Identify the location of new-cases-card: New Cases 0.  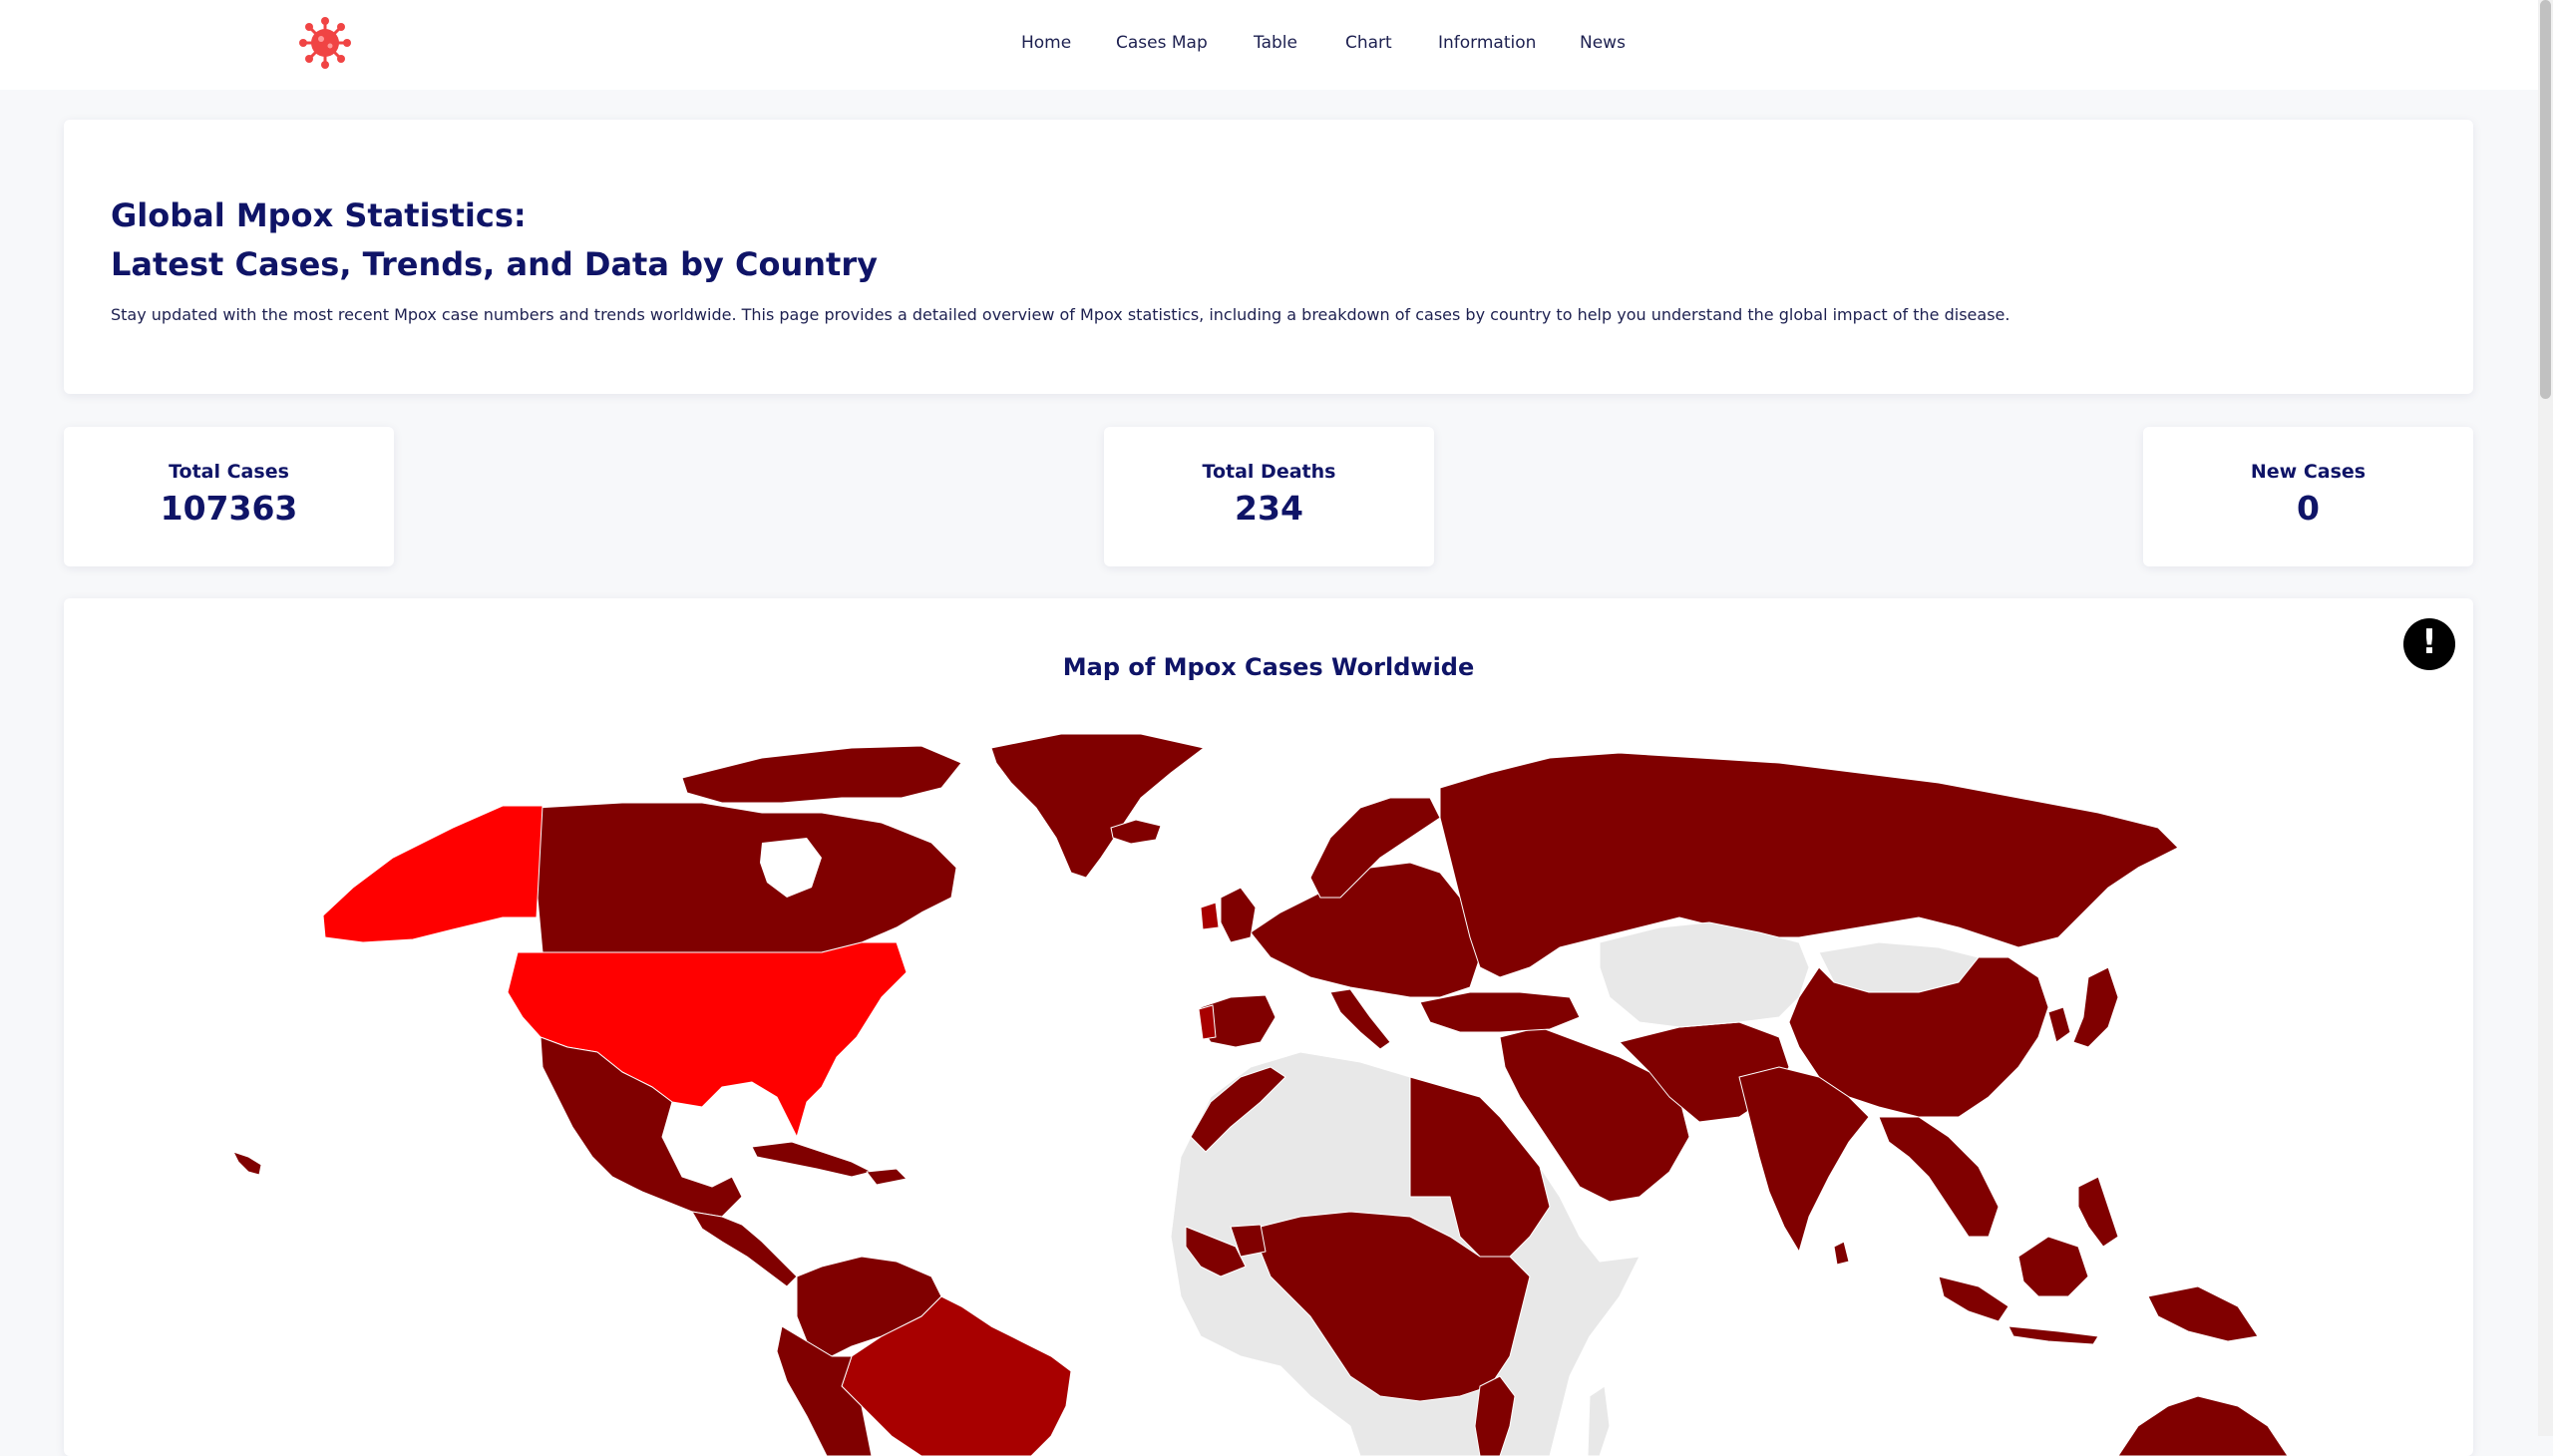
(2308, 496).